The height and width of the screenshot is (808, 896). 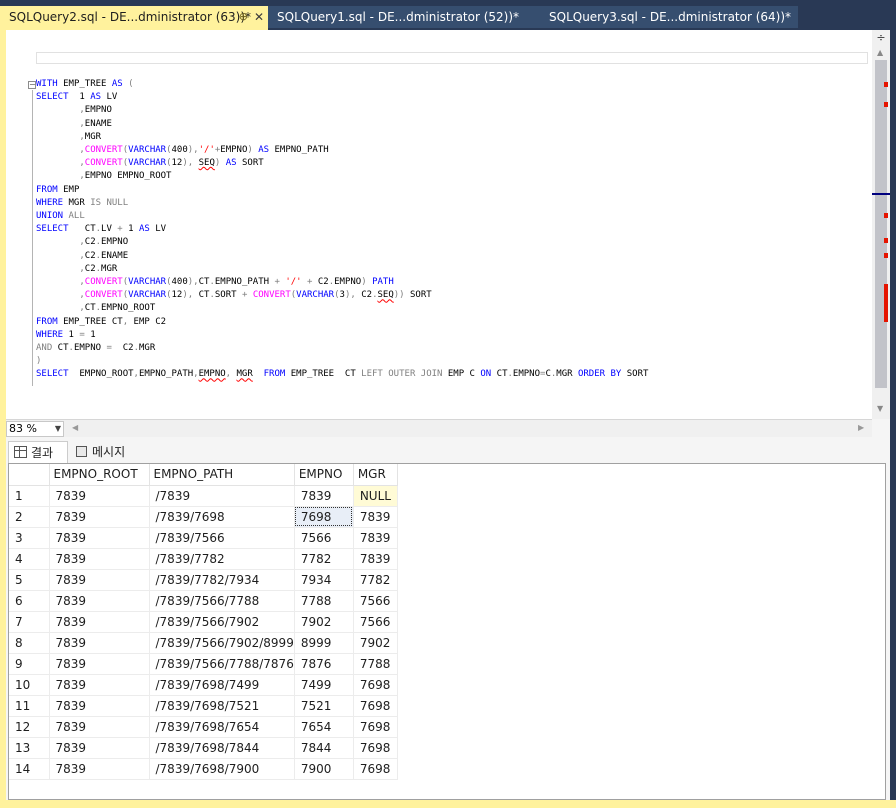 What do you see at coordinates (222, 538) in the screenshot?
I see `grid-cell: /7839/7566` at bounding box center [222, 538].